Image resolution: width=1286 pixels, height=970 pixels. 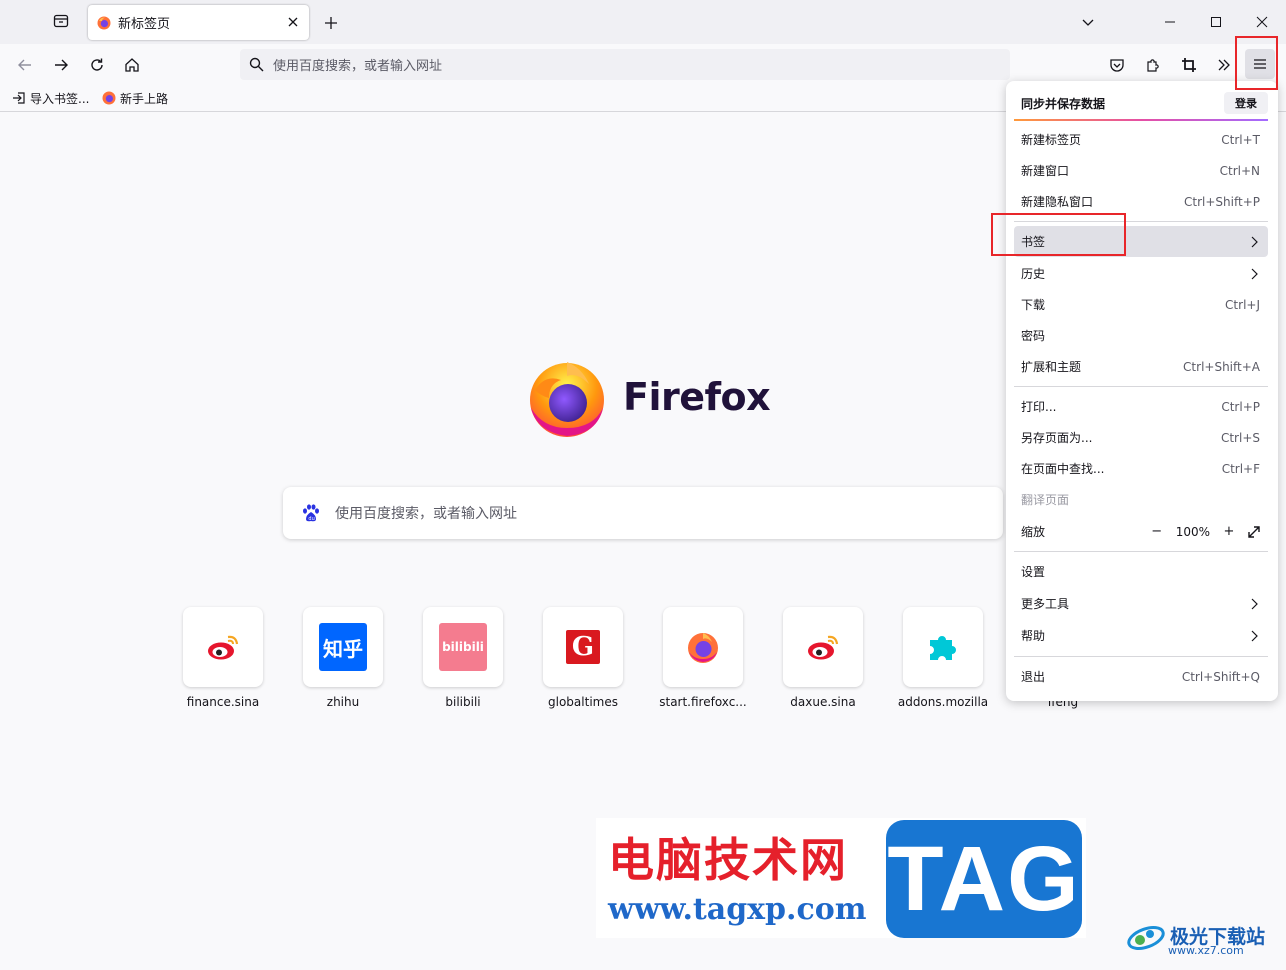 What do you see at coordinates (1153, 65) in the screenshot?
I see `extensions-button` at bounding box center [1153, 65].